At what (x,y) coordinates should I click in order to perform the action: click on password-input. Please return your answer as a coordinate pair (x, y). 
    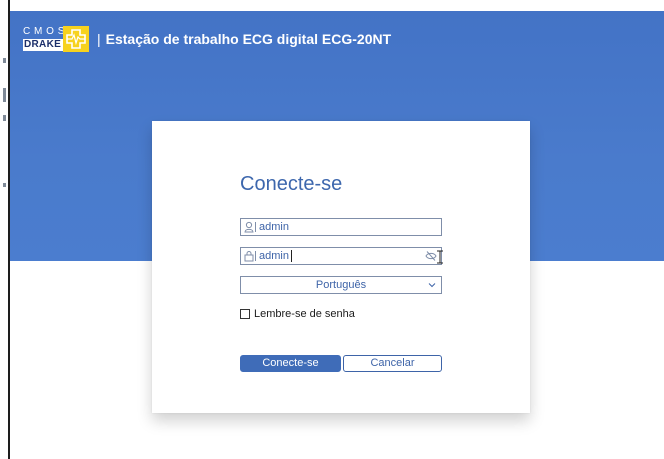
    Looking at the image, I should click on (341, 256).